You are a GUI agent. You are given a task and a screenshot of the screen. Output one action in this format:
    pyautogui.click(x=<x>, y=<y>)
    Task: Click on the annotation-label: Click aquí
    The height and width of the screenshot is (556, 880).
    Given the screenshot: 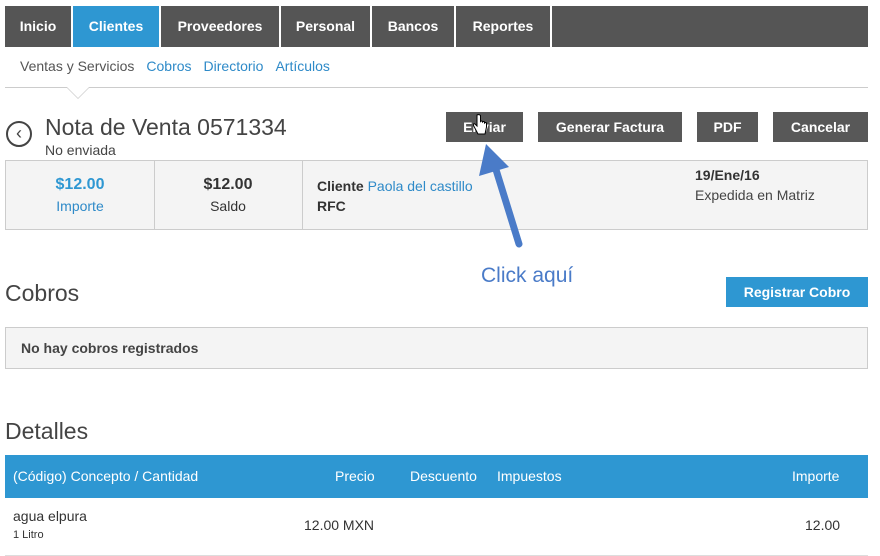 What is the action you would take?
    pyautogui.click(x=527, y=275)
    